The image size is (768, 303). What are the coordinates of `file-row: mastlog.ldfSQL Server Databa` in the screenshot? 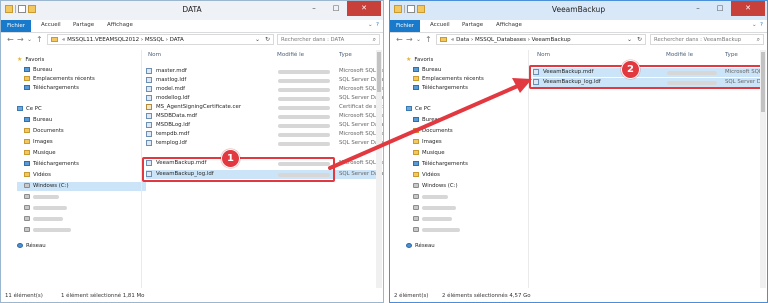 It's located at (264, 80).